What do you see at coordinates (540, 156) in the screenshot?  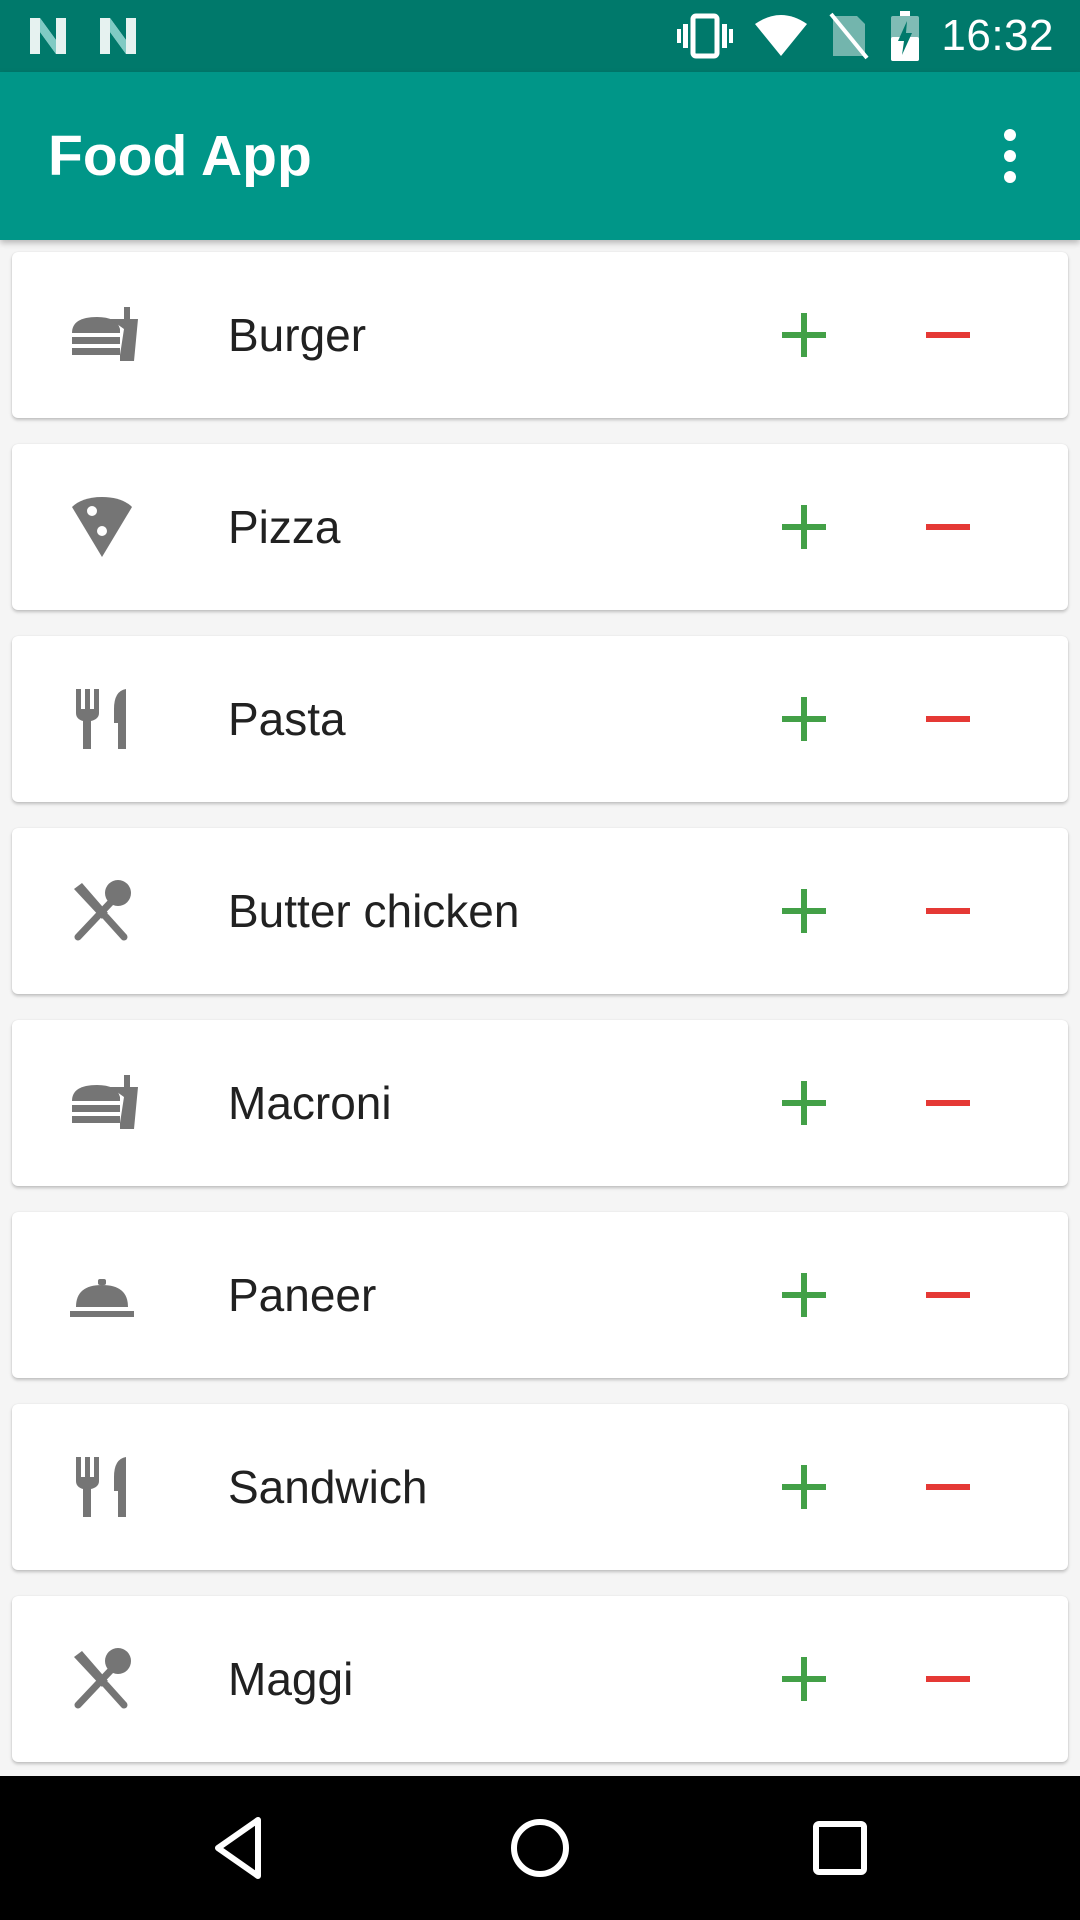 I see `app-bar: Food App` at bounding box center [540, 156].